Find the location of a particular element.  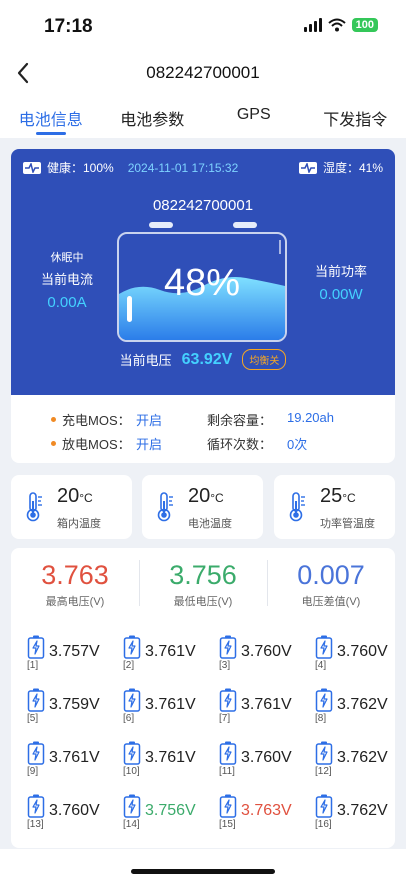

temp-label: 箱内温度 is located at coordinates (79, 524).